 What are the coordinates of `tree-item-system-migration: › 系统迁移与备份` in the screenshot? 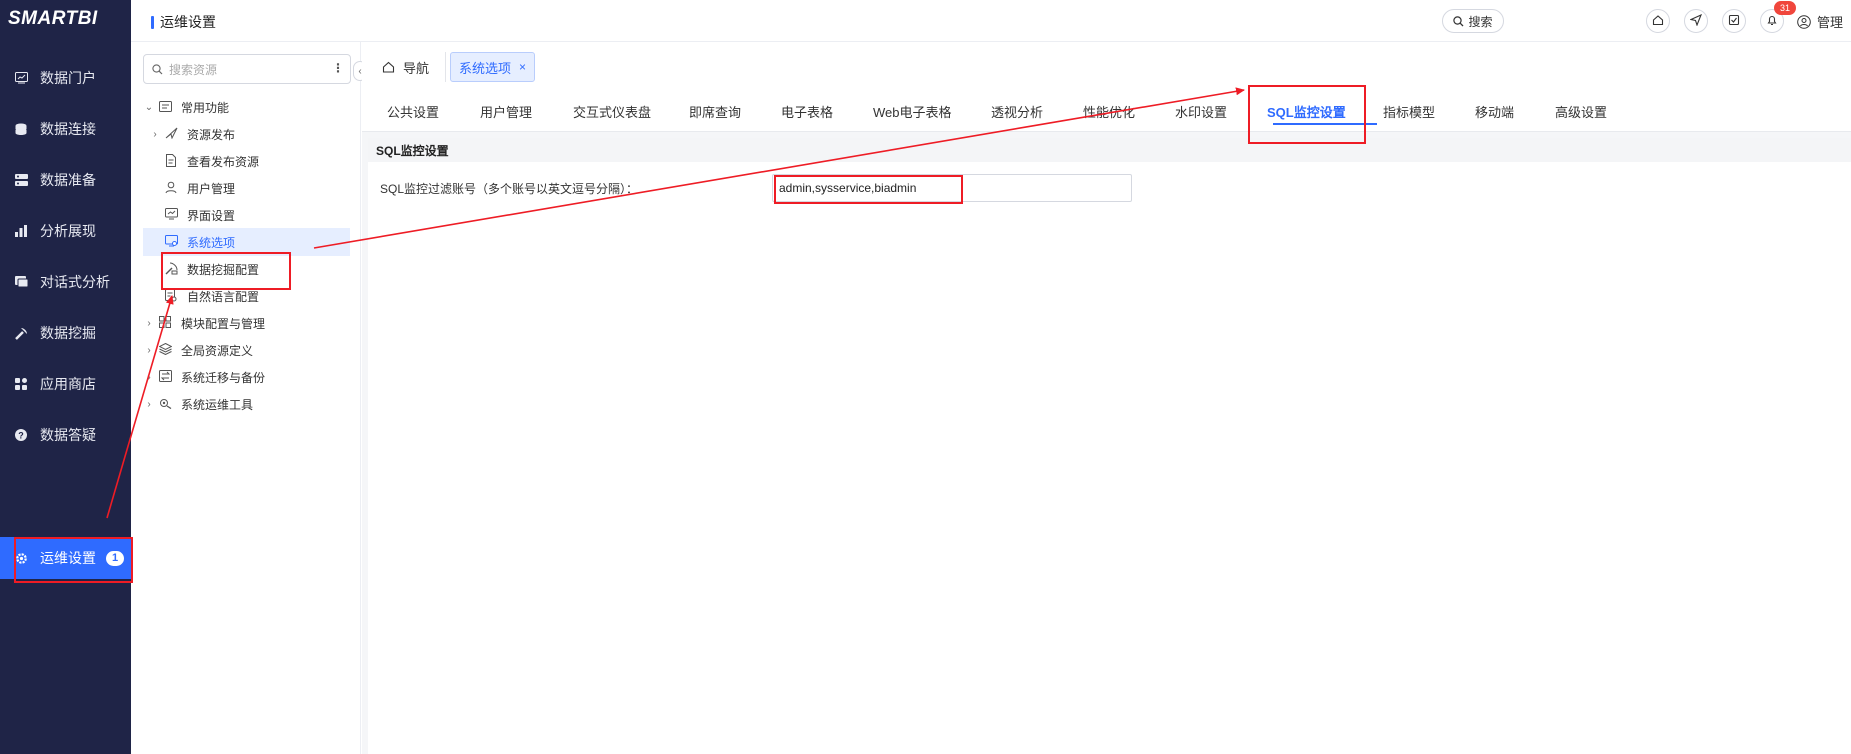 It's located at (246, 377).